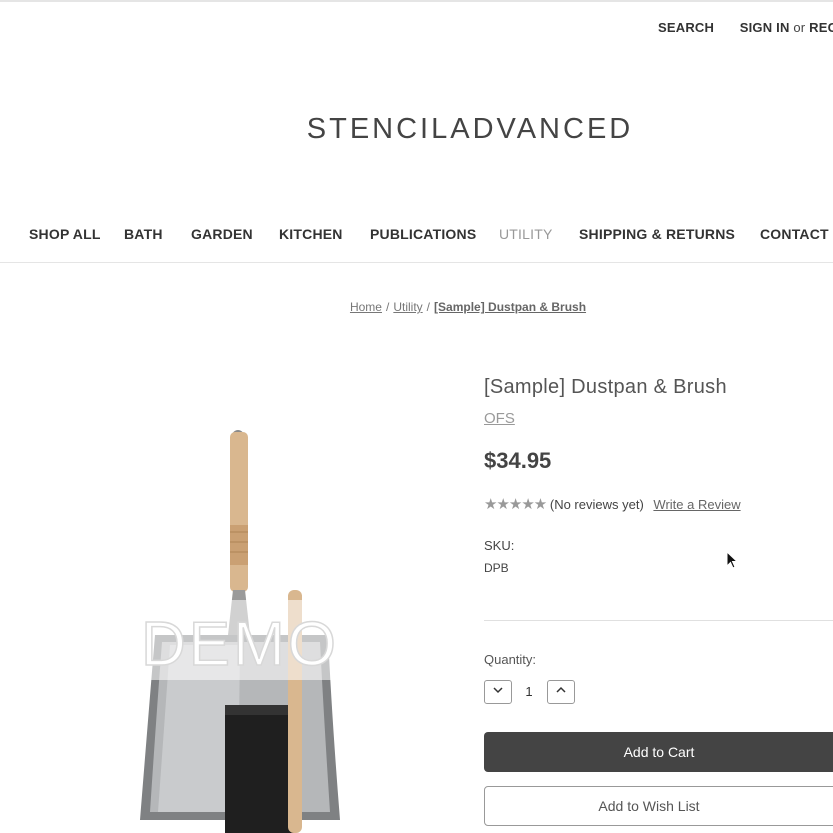 This screenshot has height=833, width=833. What do you see at coordinates (239, 512) in the screenshot?
I see `dustpan-handle` at bounding box center [239, 512].